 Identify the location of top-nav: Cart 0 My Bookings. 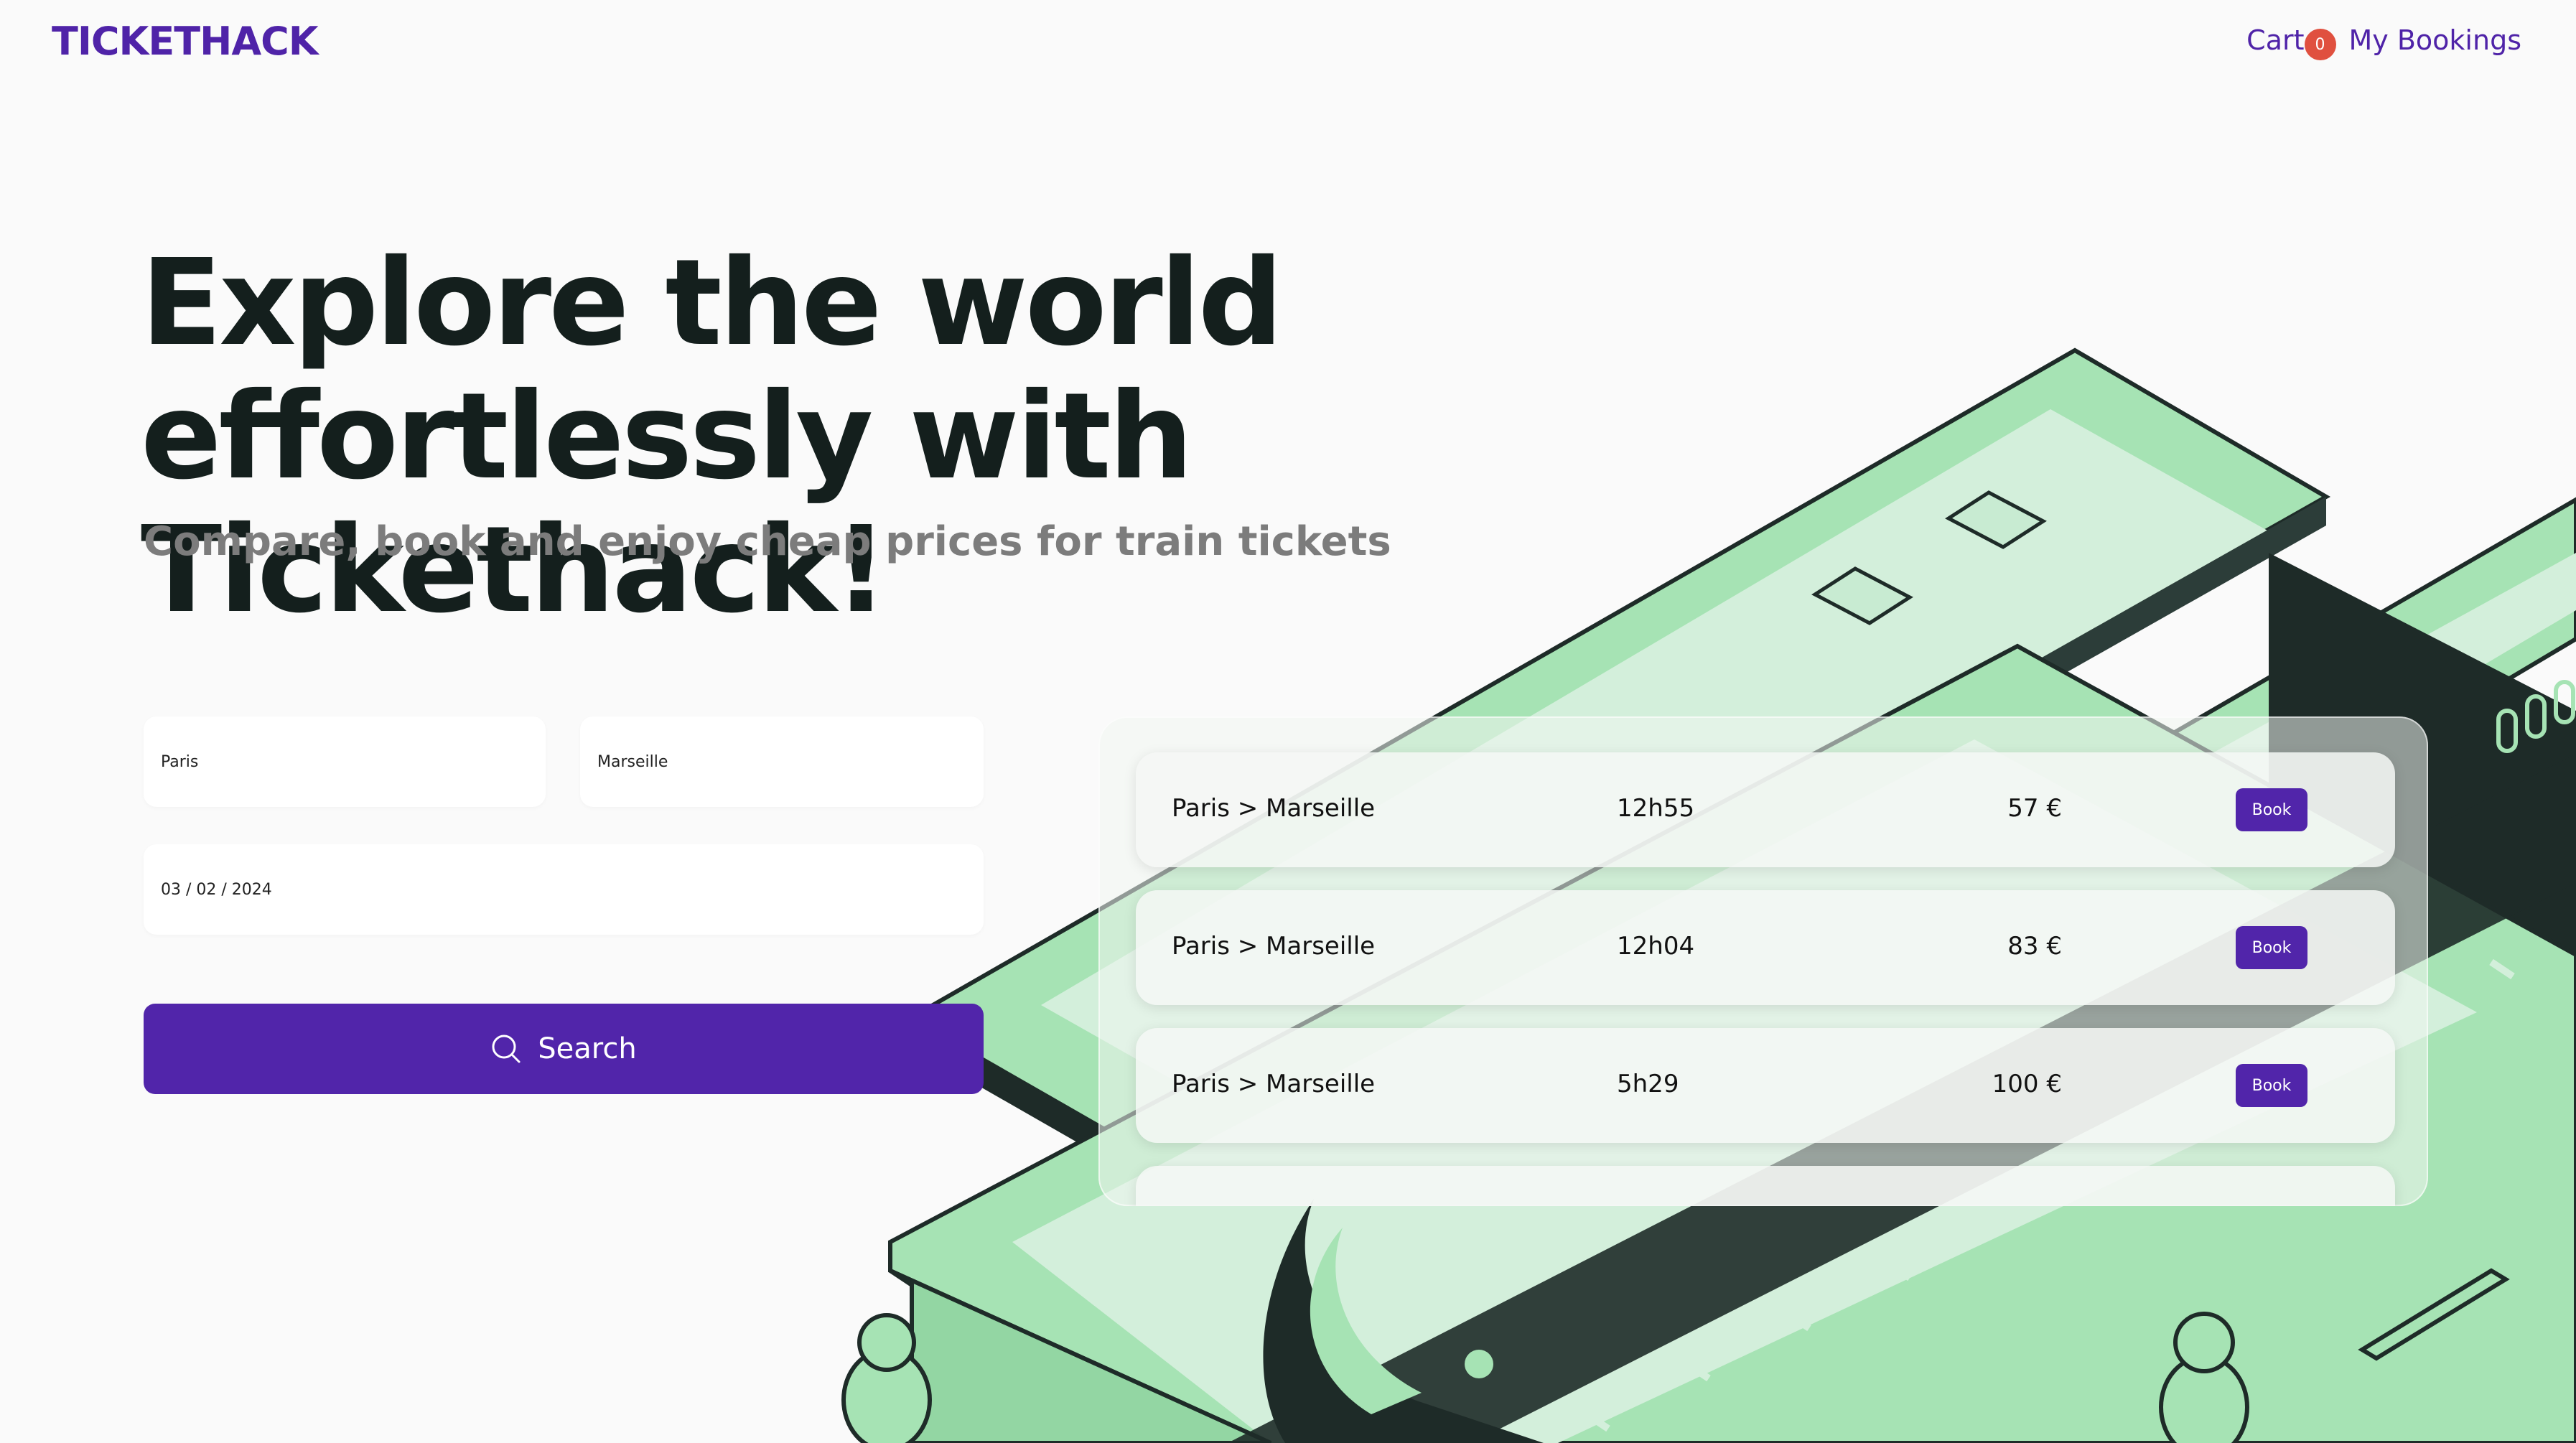
(2384, 42).